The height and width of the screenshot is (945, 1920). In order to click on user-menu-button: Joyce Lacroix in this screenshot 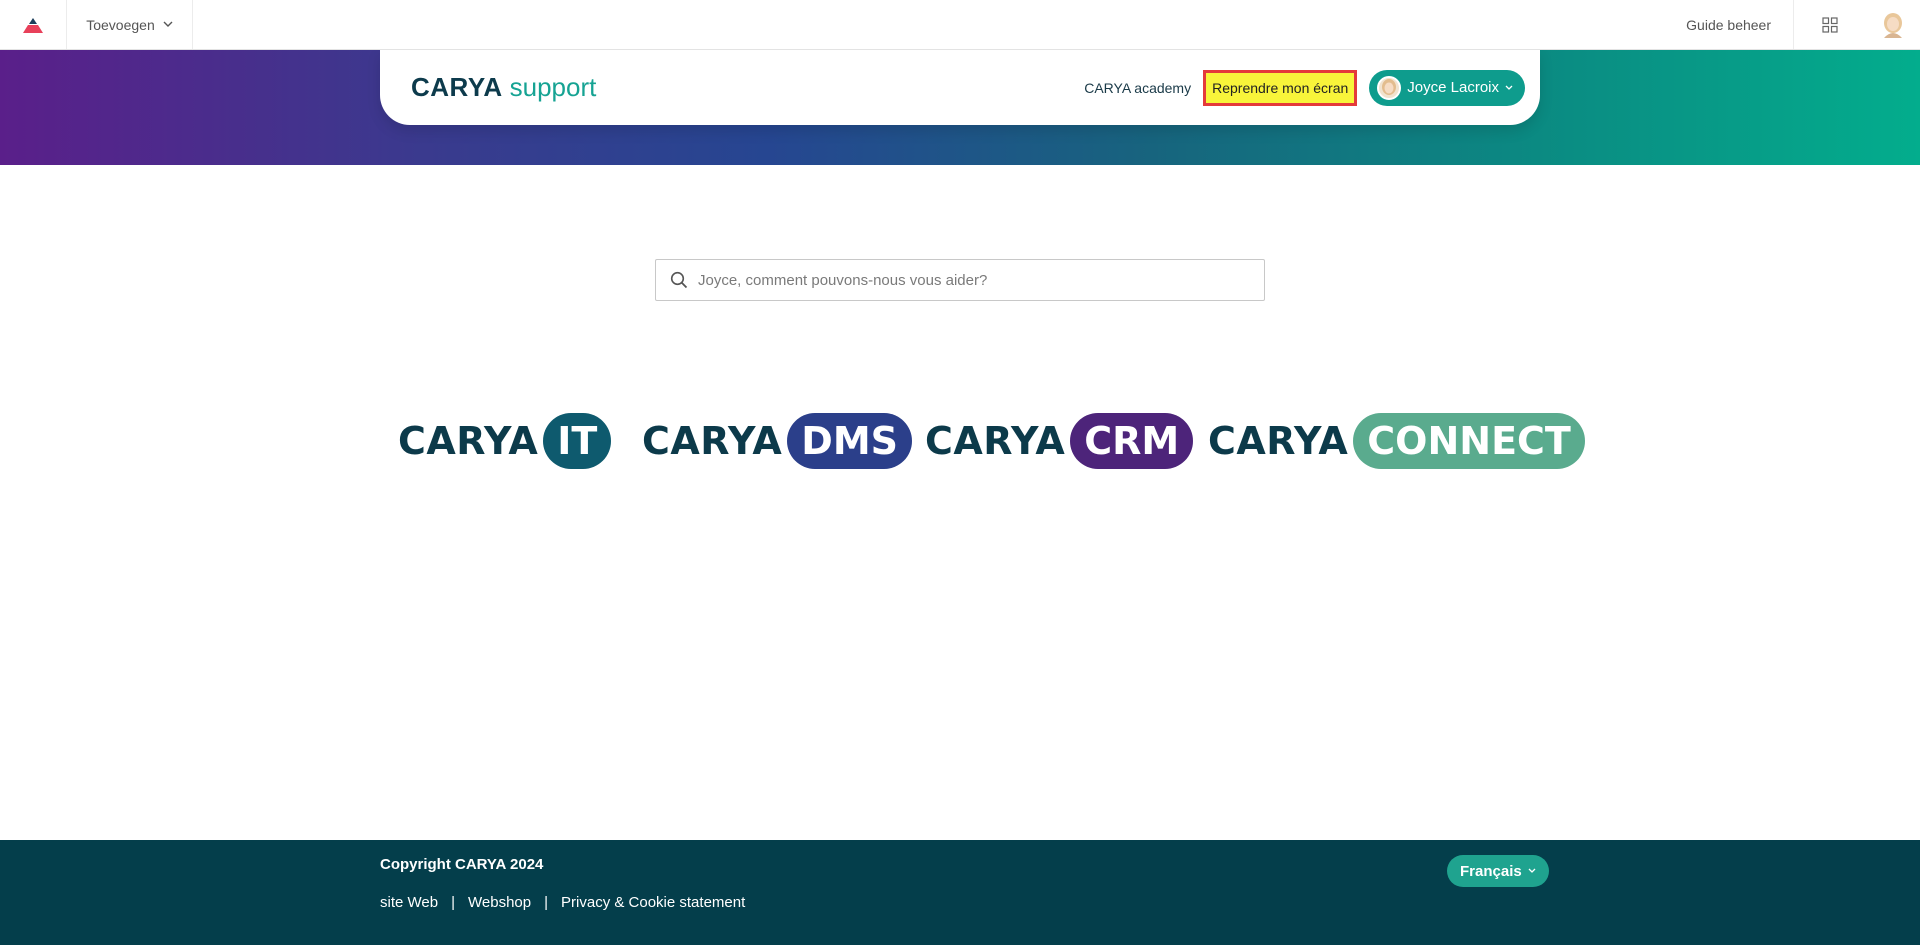, I will do `click(1447, 87)`.